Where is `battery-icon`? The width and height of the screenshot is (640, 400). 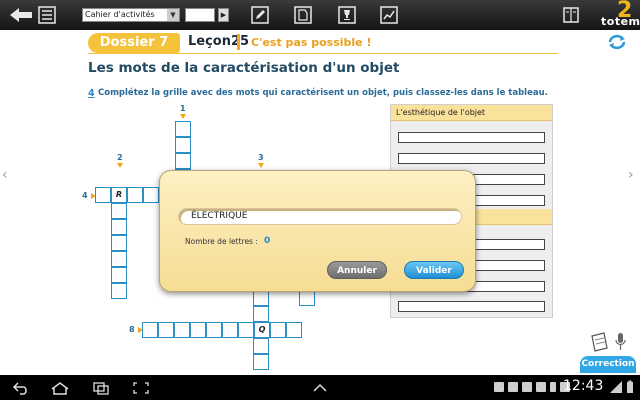
battery-icon is located at coordinates (630, 386).